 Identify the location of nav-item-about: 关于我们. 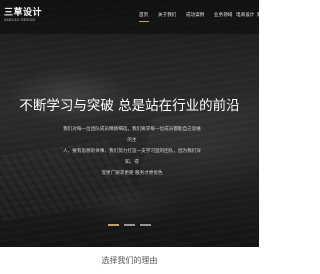
(167, 16).